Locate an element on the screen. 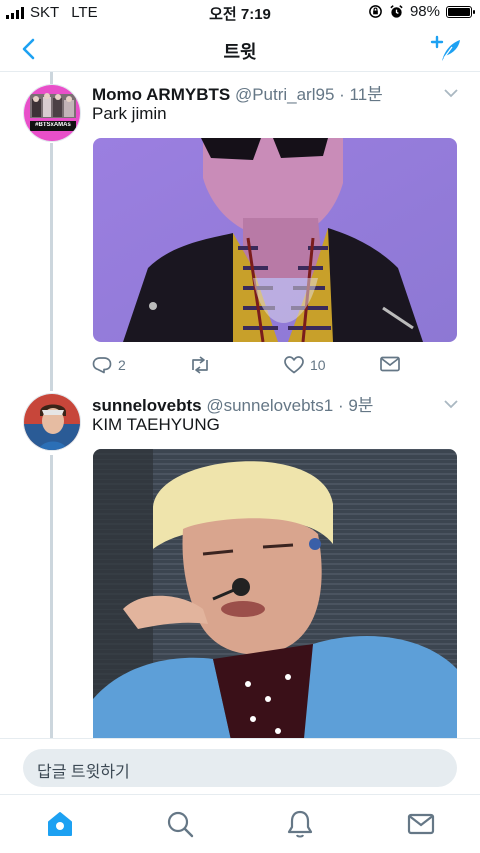 Image resolution: width=480 pixels, height=853 pixels. like-count: 10 is located at coordinates (318, 365).